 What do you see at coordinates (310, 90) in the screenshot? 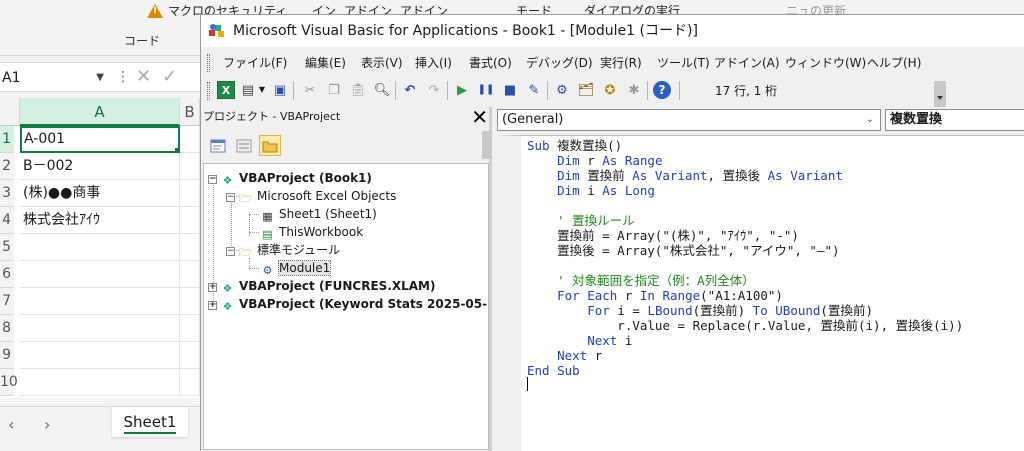
I see `cut-icon: ✂` at bounding box center [310, 90].